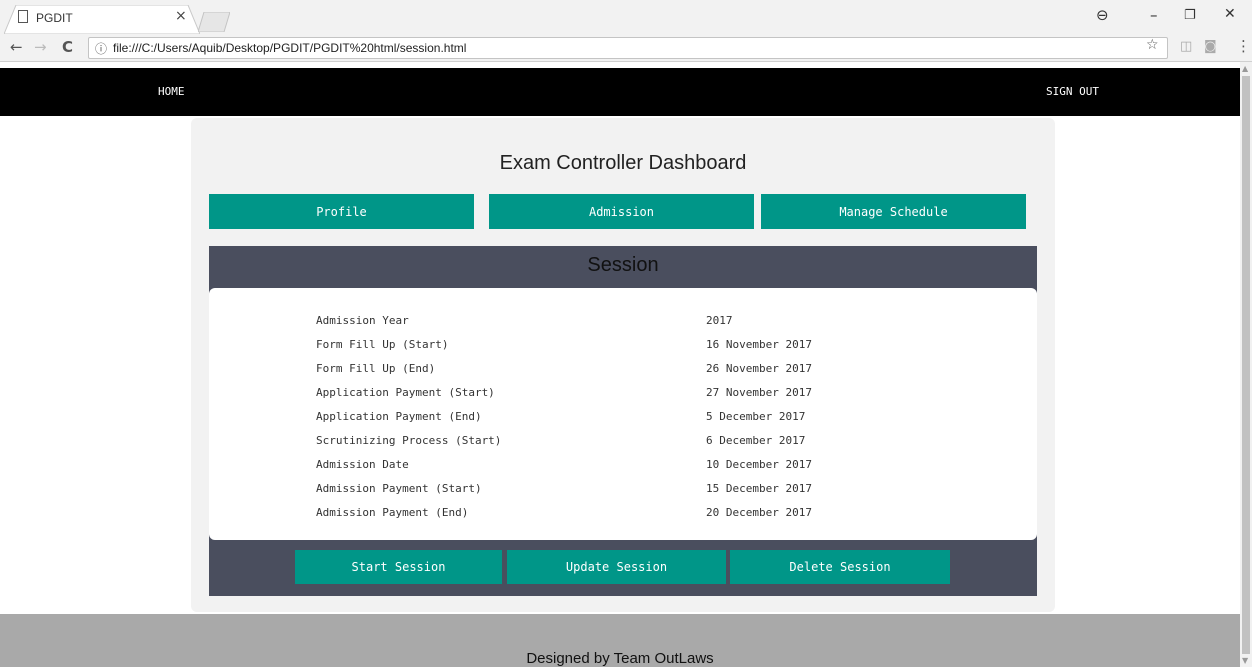  What do you see at coordinates (756, 416) in the screenshot?
I see `row-value: 5 December 2017` at bounding box center [756, 416].